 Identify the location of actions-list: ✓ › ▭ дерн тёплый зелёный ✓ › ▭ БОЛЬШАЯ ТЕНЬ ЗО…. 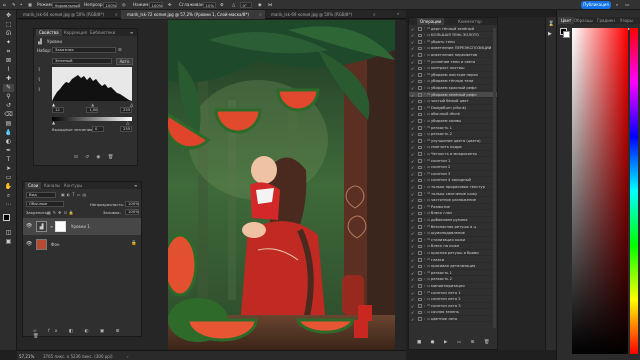
(453, 177).